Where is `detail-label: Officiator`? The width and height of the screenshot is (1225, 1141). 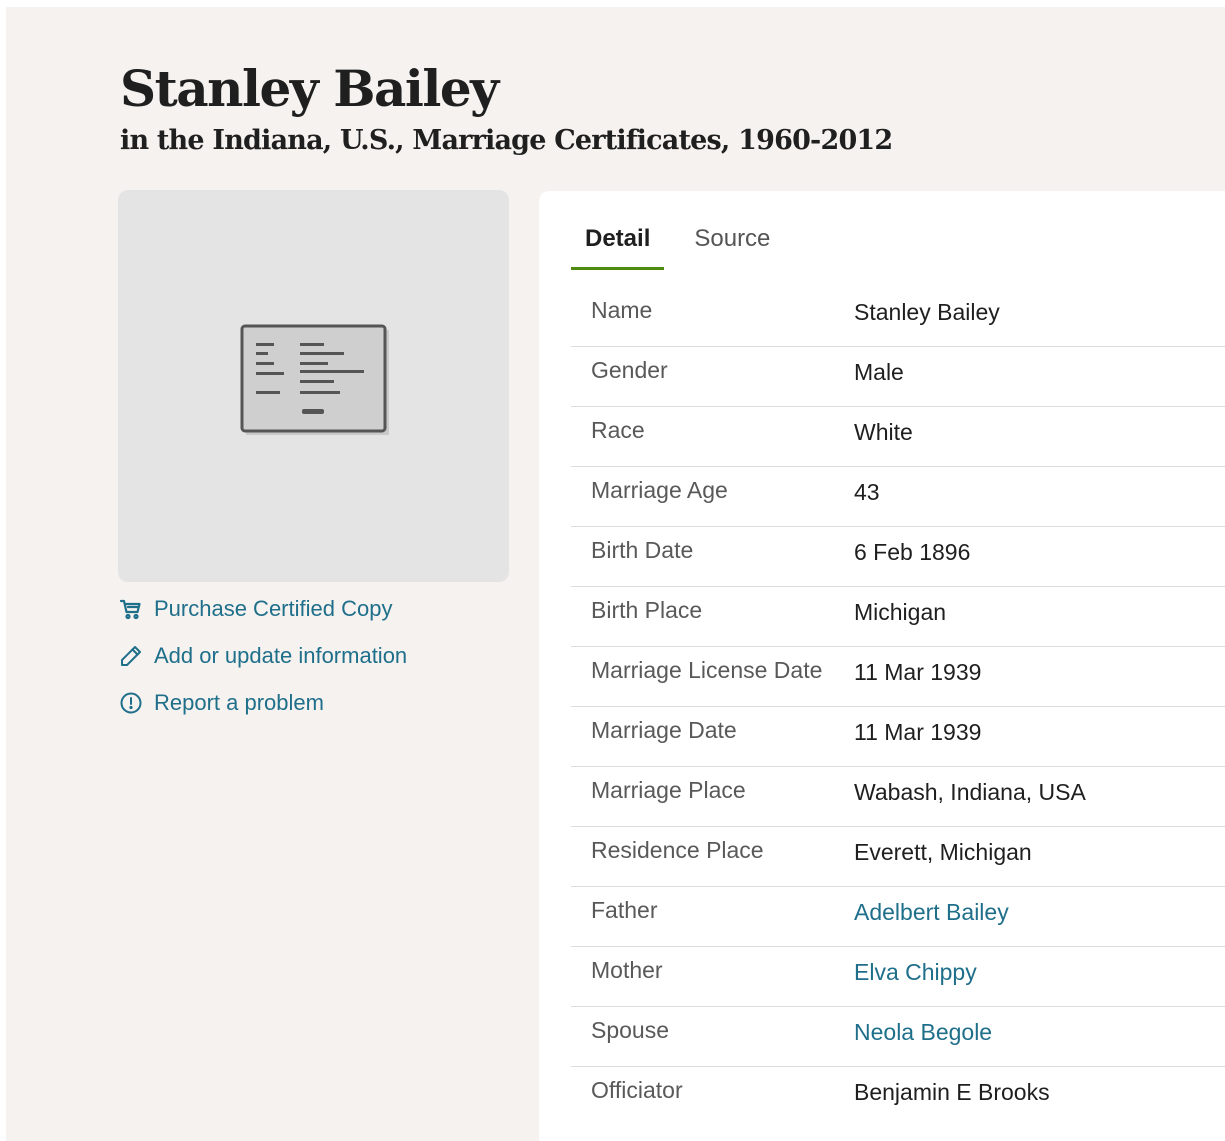 detail-label: Officiator is located at coordinates (637, 1090).